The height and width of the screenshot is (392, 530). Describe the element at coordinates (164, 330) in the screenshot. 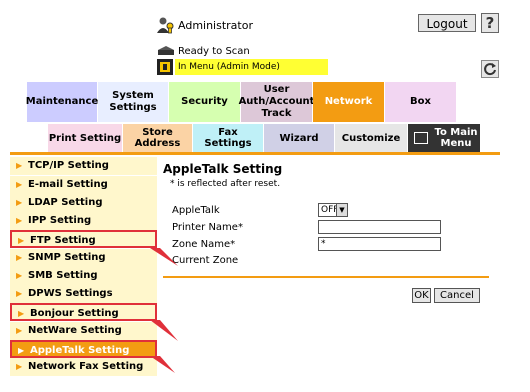

I see `pointer-bonjour` at that location.